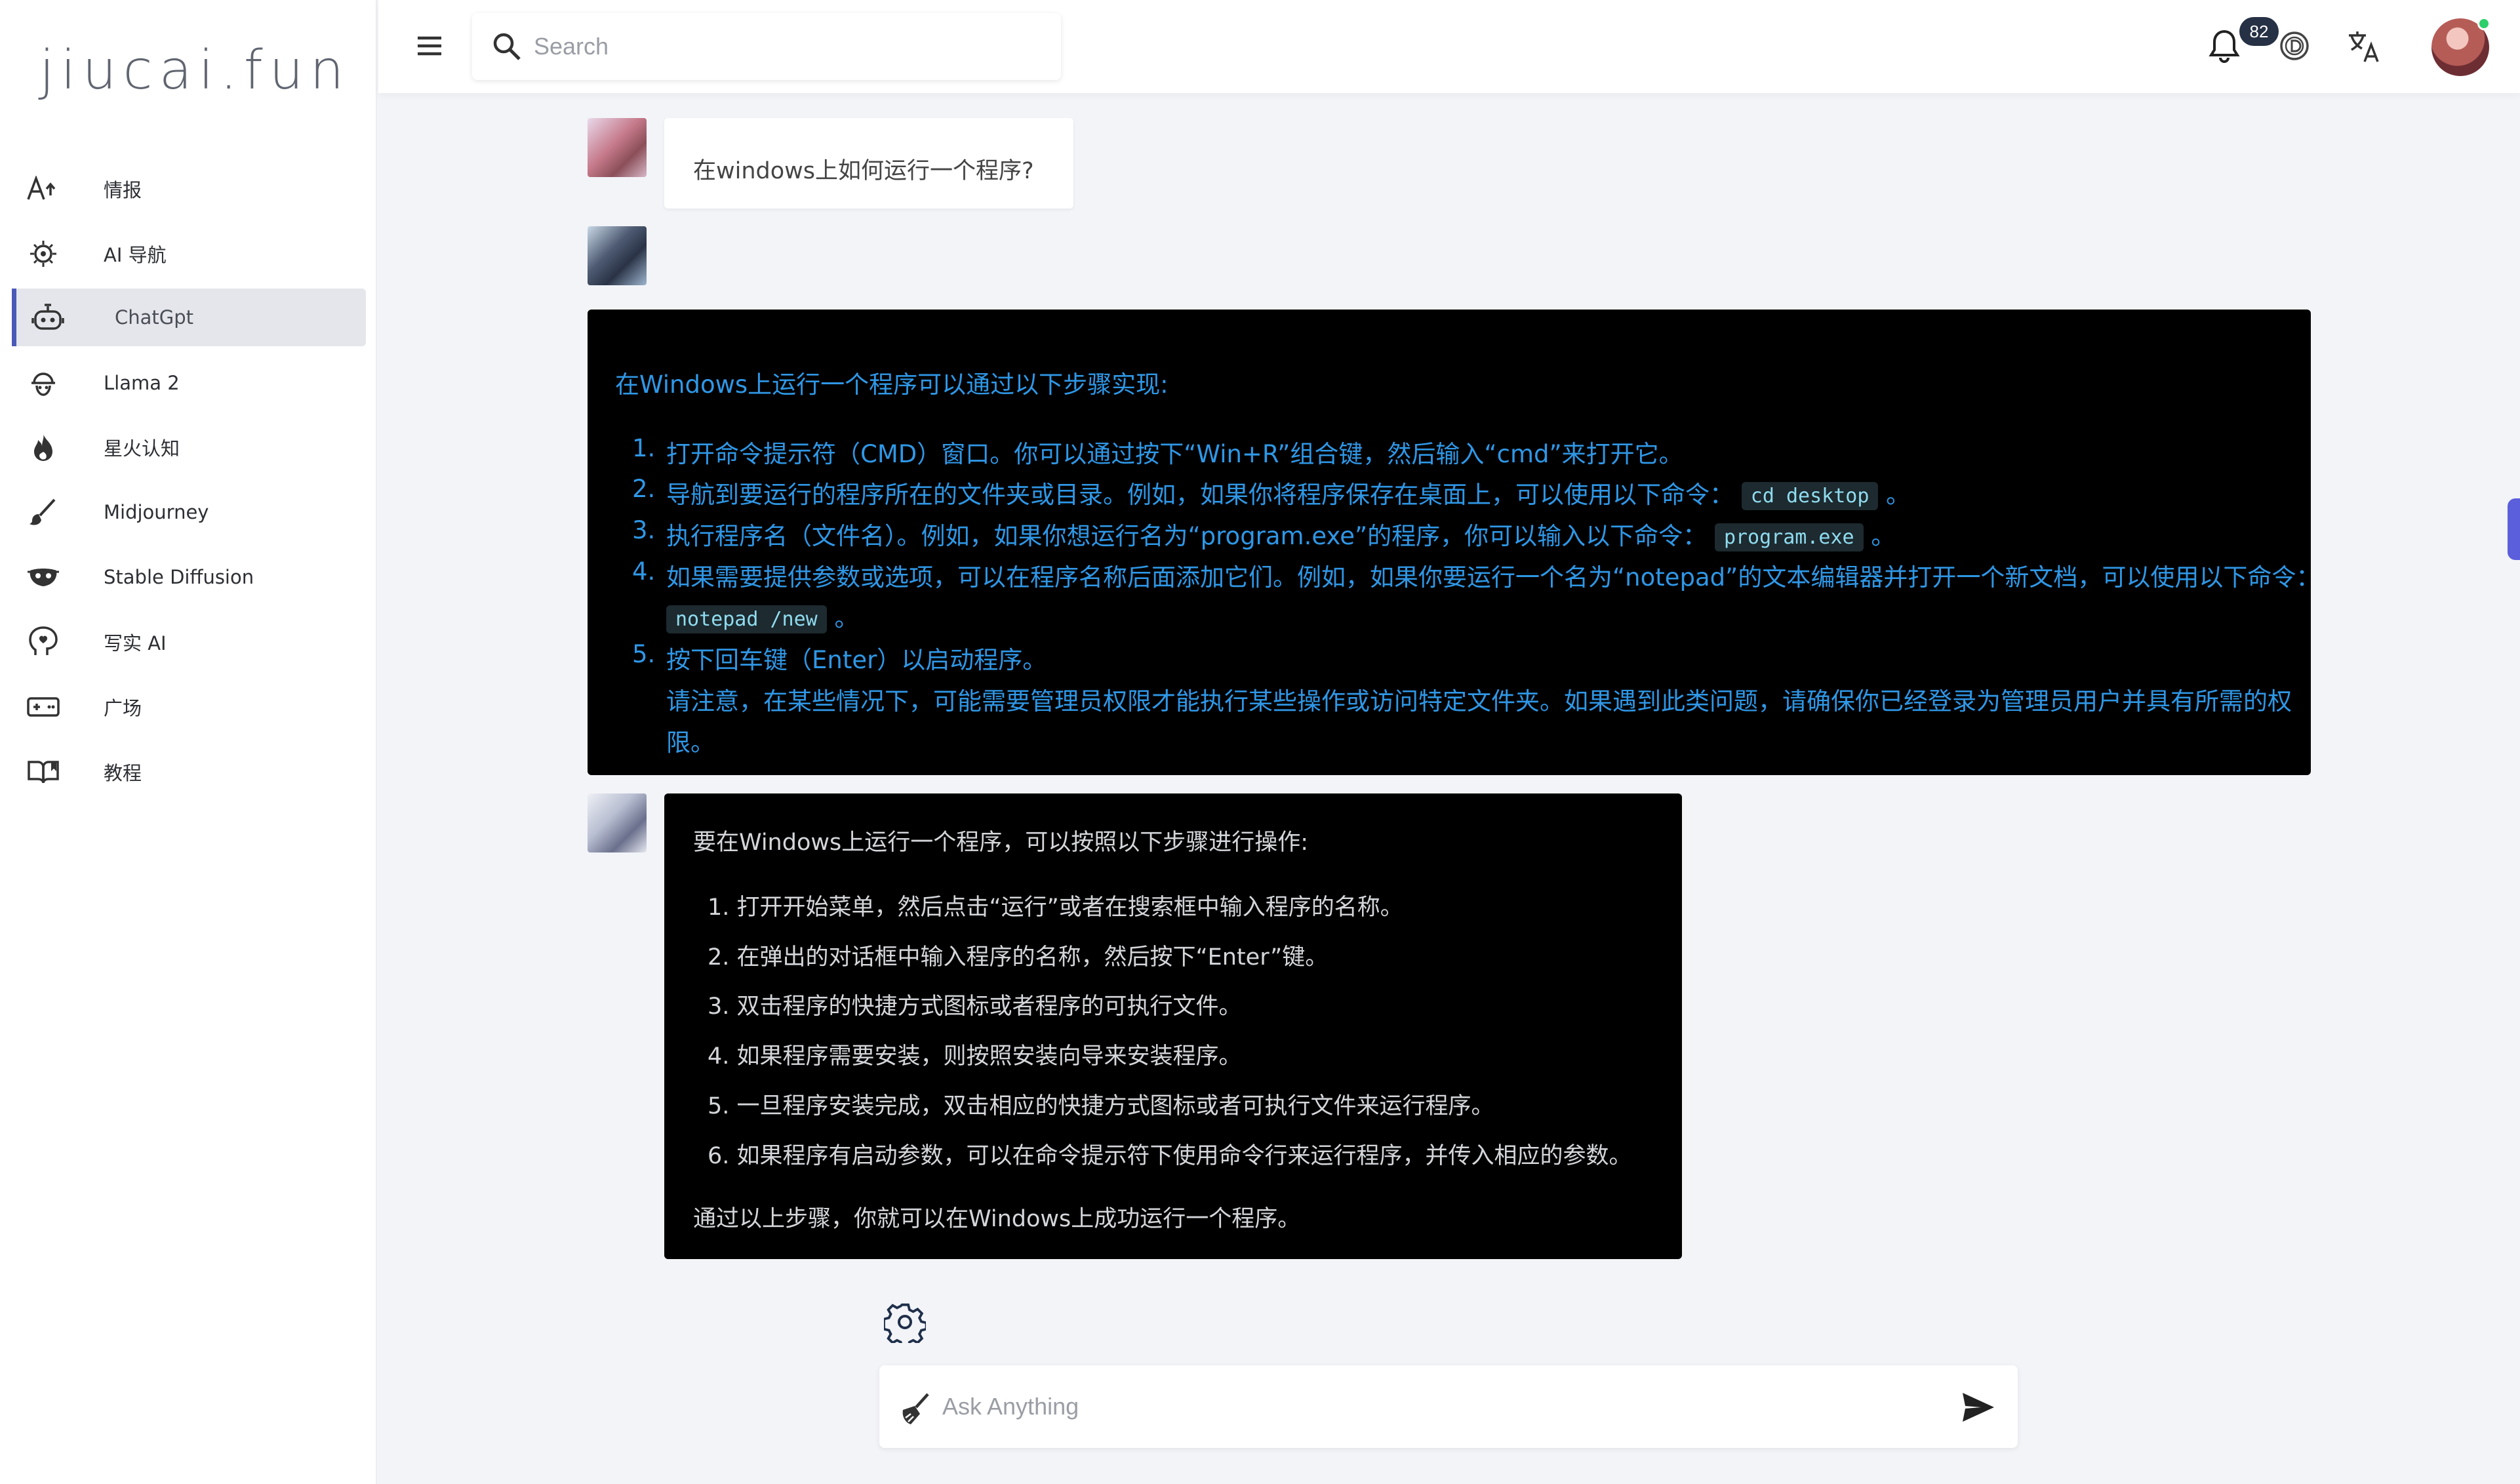 The image size is (2520, 1484). What do you see at coordinates (135, 643) in the screenshot?
I see `sidebar-item-label: 写实 AI` at bounding box center [135, 643].